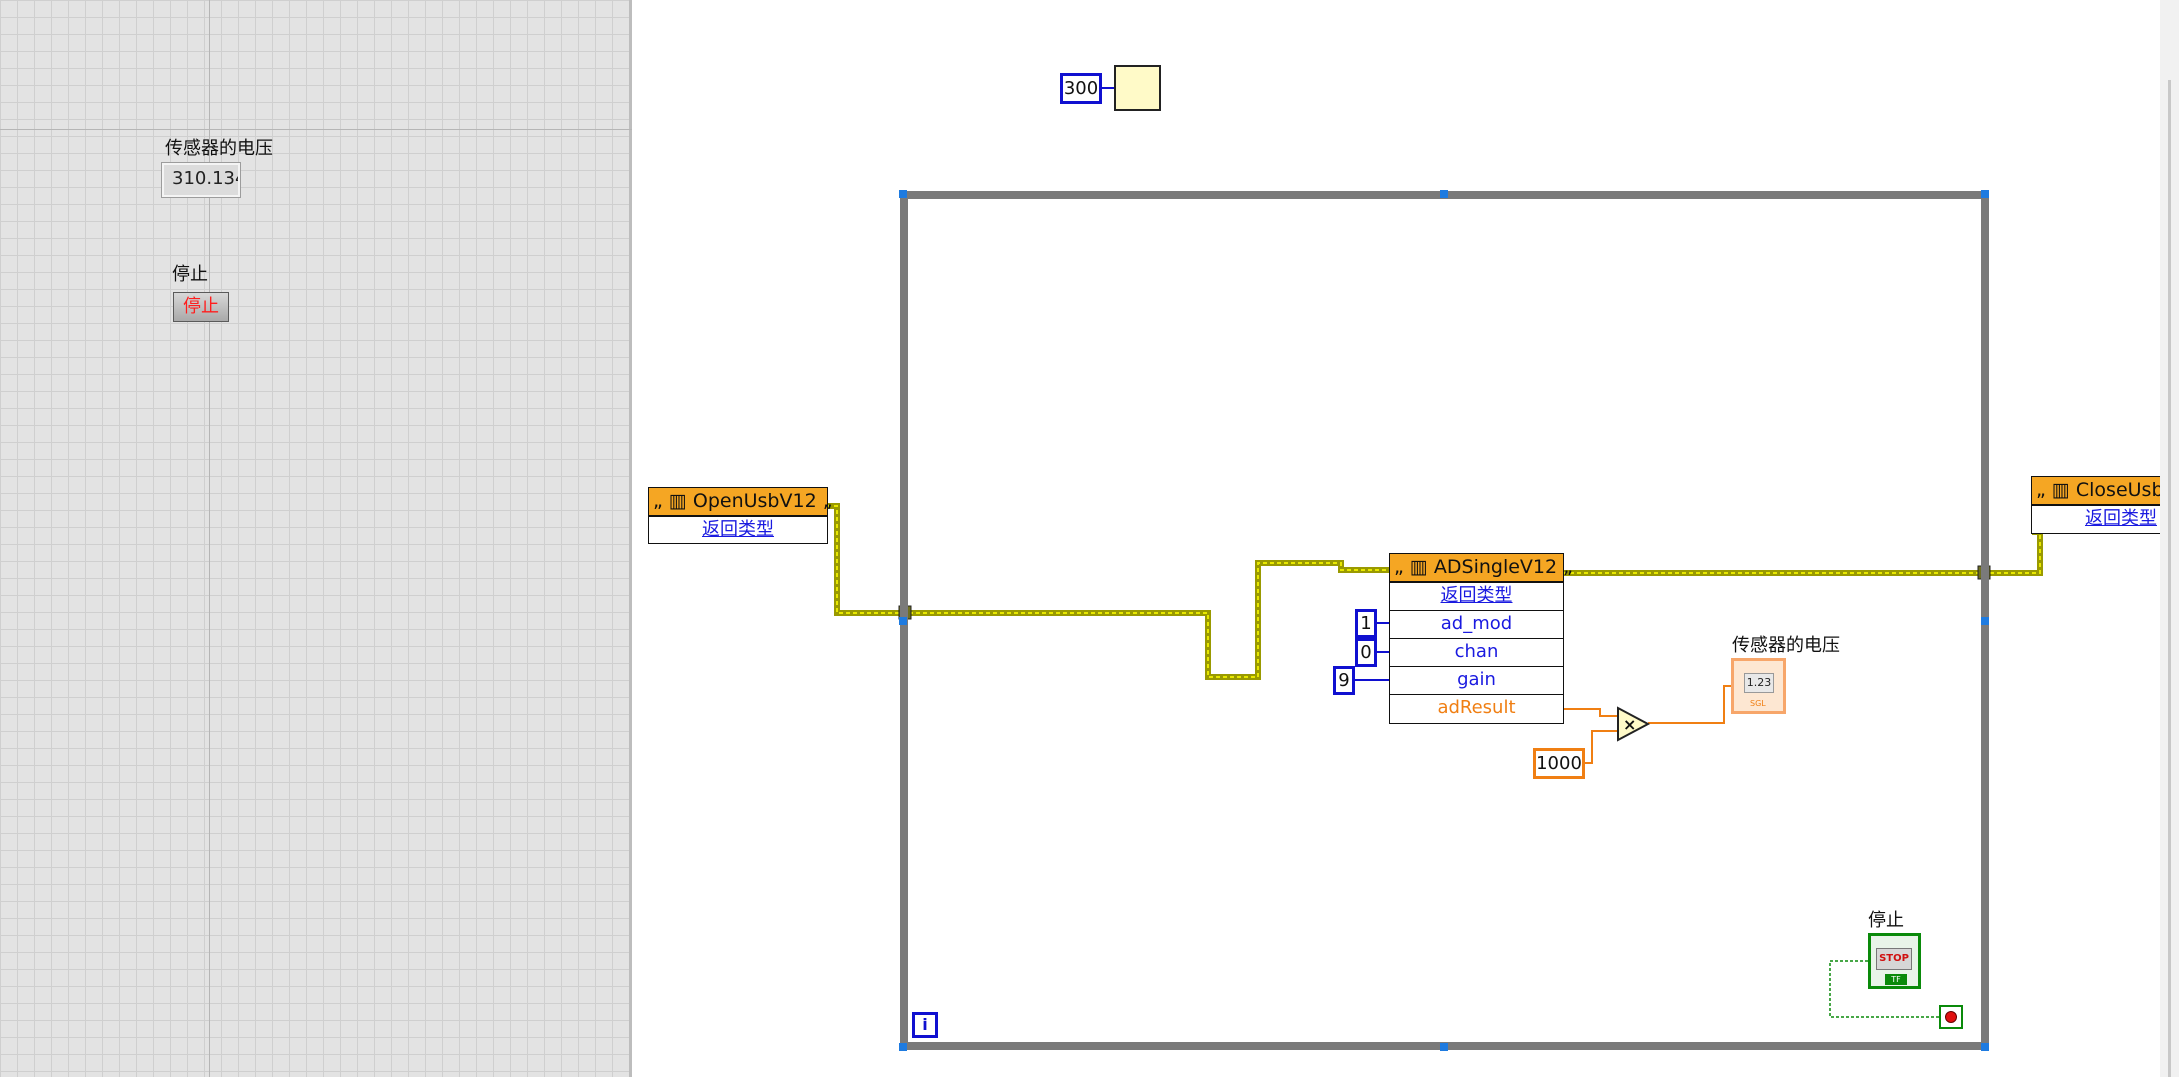 This screenshot has height=1077, width=2179. I want to click on ad-mod-param: ad_mod, so click(1476, 624).